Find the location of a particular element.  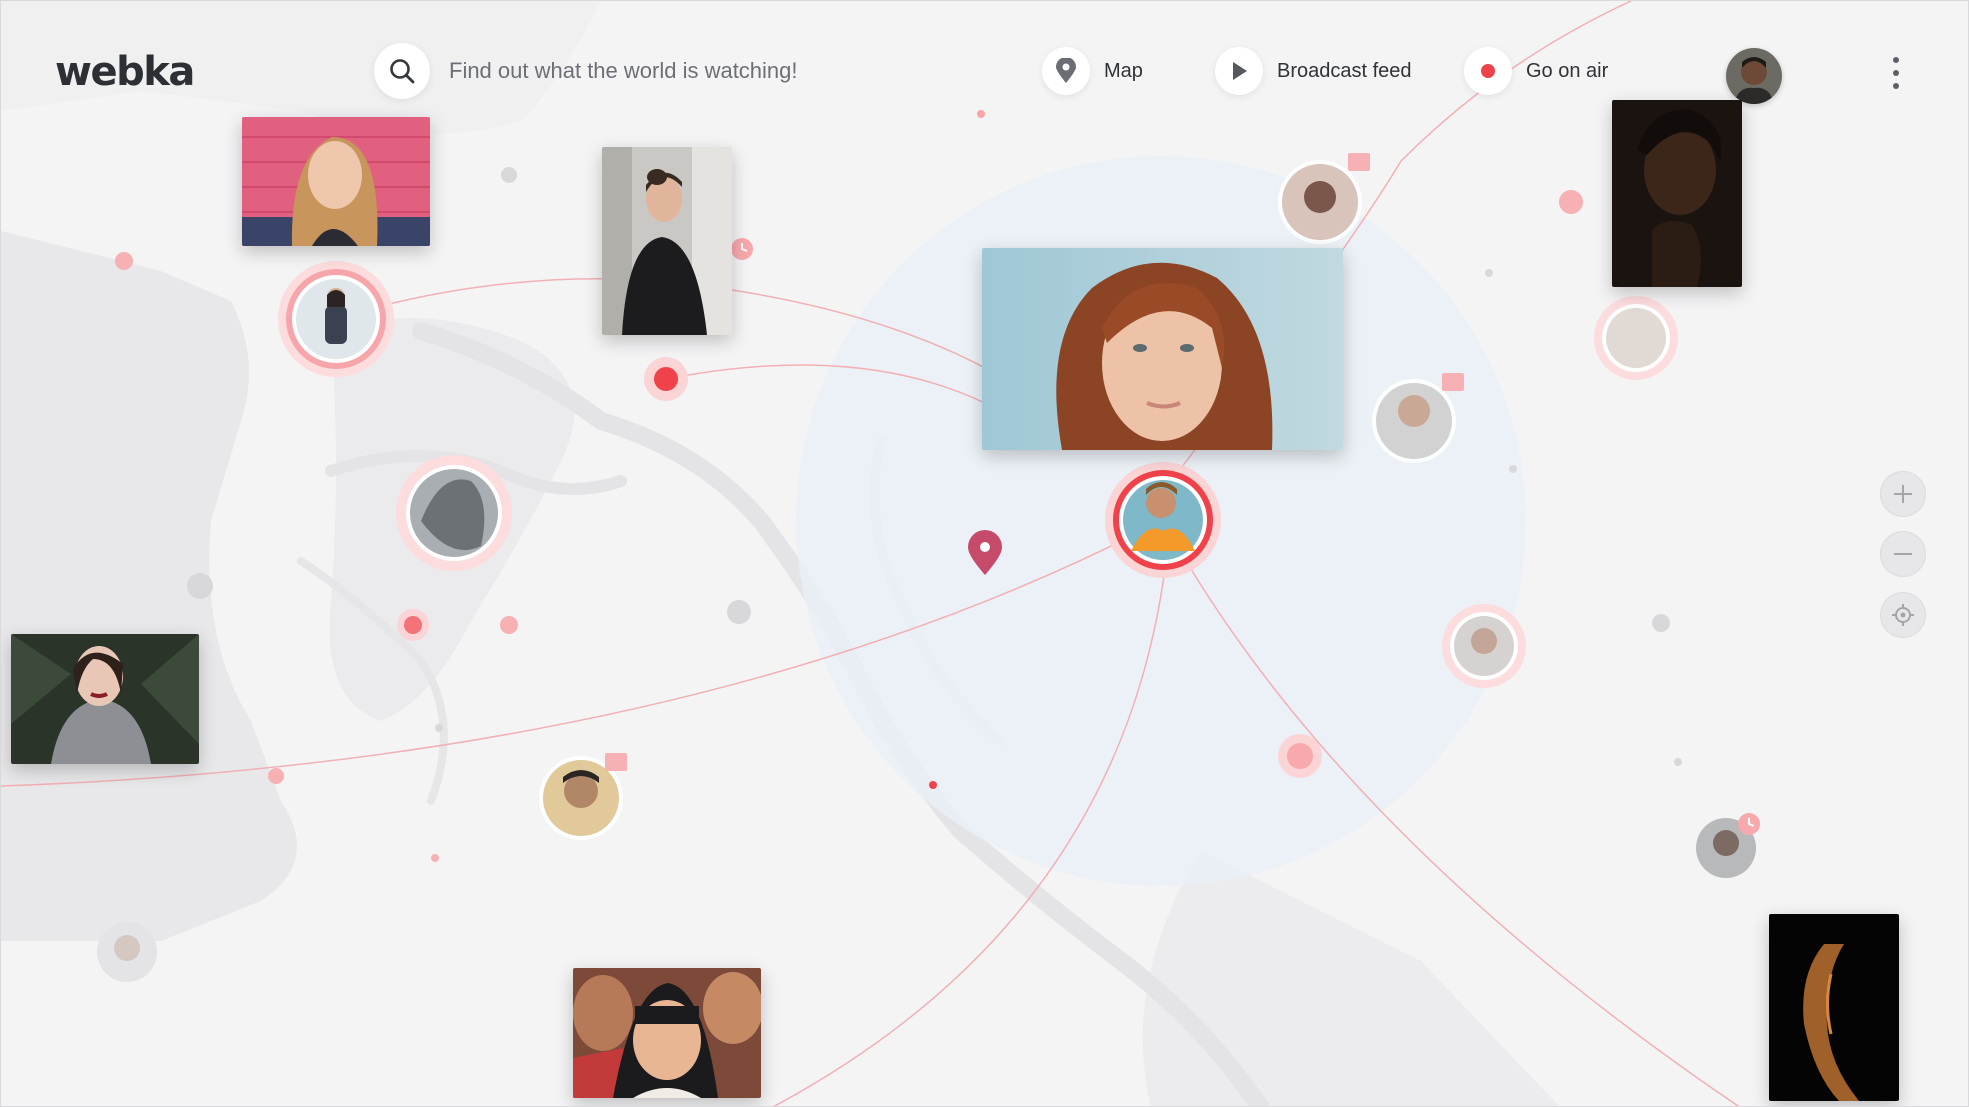

nav-broadcast-feed: Broadcast feed is located at coordinates (1313, 71).